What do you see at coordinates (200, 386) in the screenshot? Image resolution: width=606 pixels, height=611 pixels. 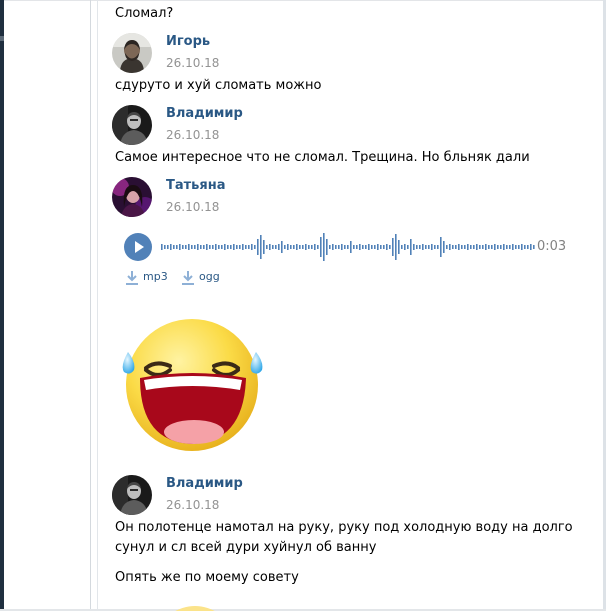 I see `laughing-tears-sticker` at bounding box center [200, 386].